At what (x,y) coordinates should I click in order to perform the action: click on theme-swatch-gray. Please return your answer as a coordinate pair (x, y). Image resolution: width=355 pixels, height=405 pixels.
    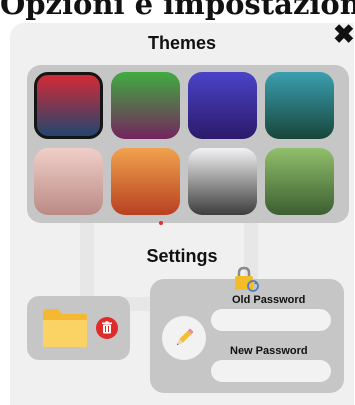
    Looking at the image, I should click on (222, 181).